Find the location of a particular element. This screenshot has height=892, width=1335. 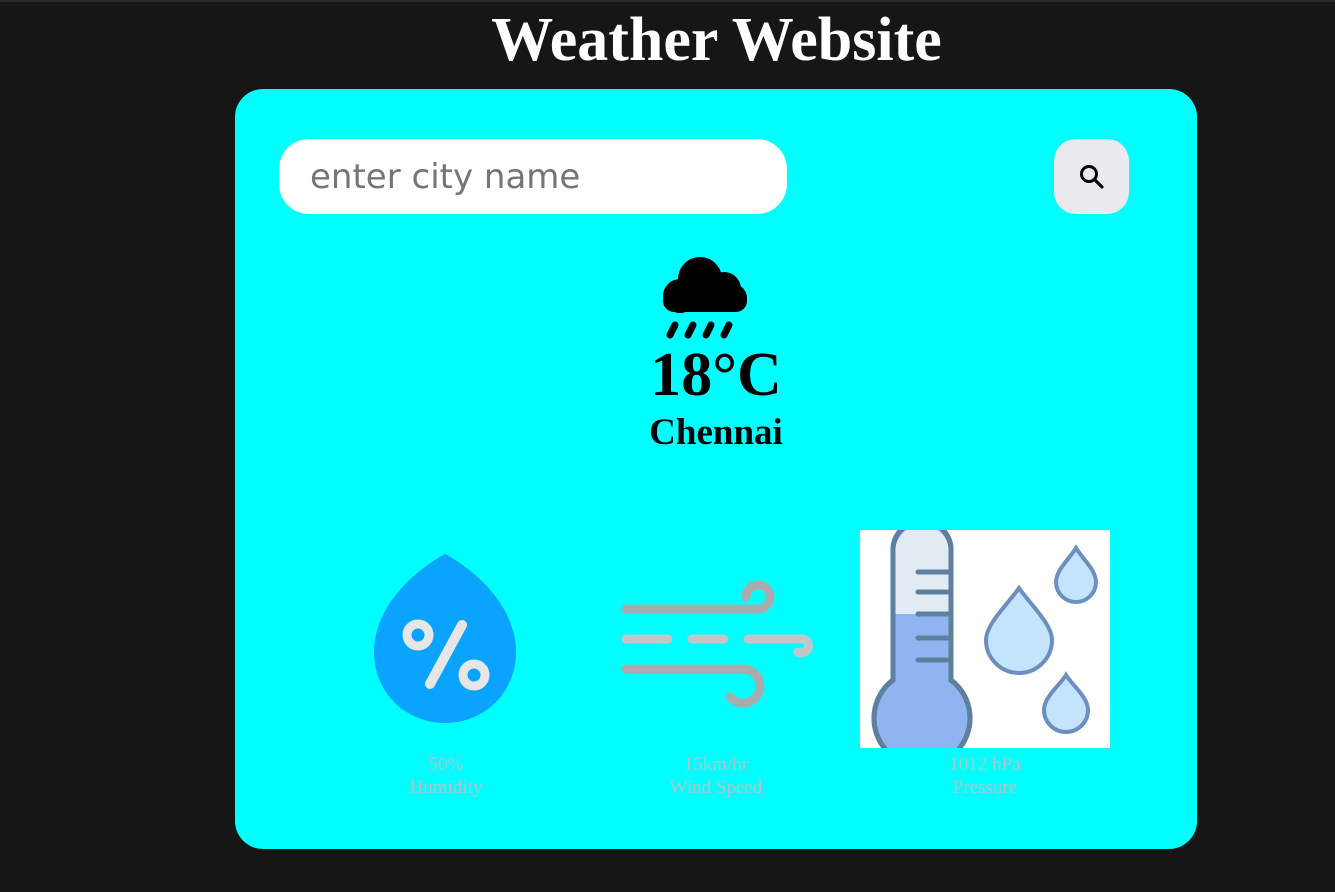

city-name: Chennai is located at coordinates (716, 432).